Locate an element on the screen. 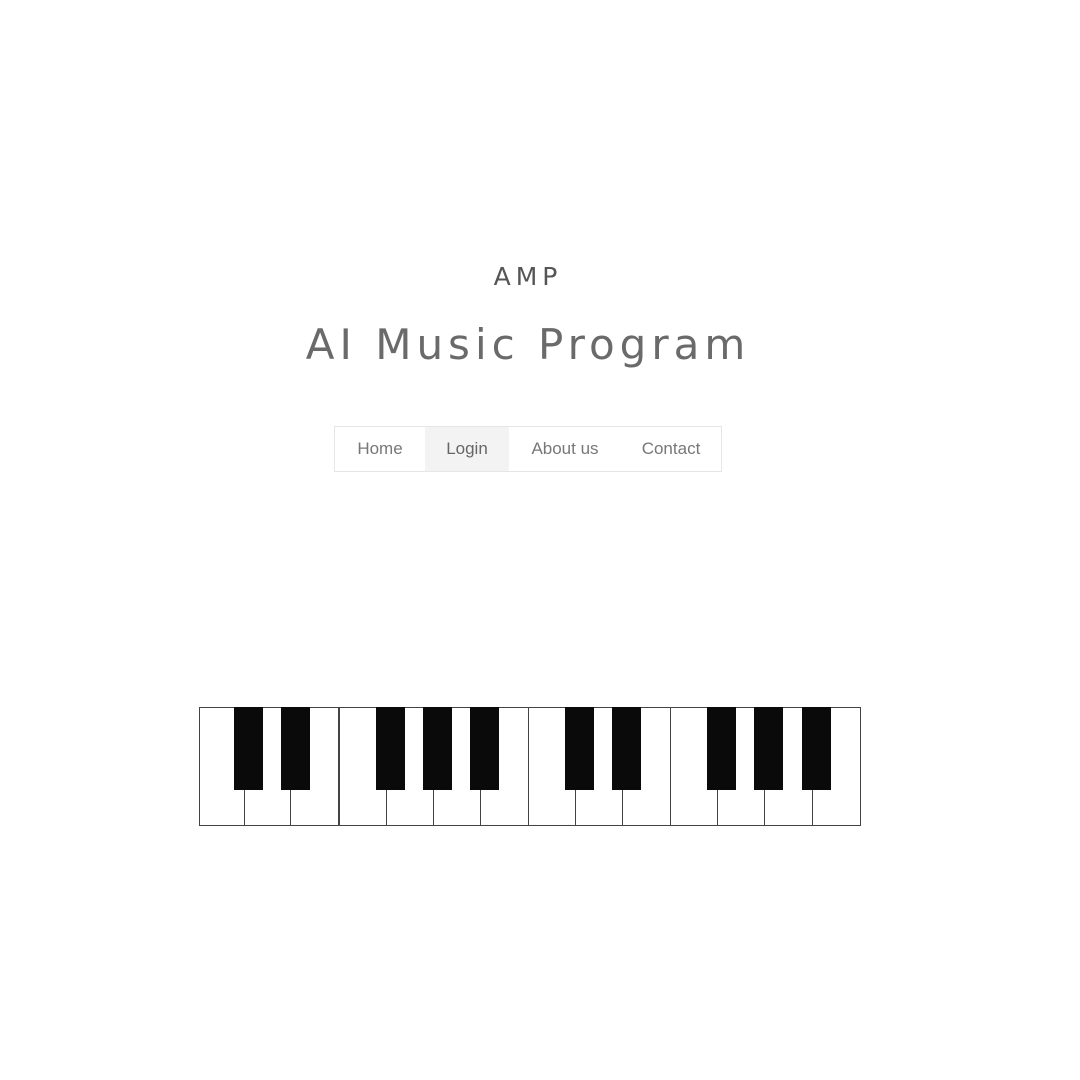  page-title: AI Music Program is located at coordinates (528, 344).